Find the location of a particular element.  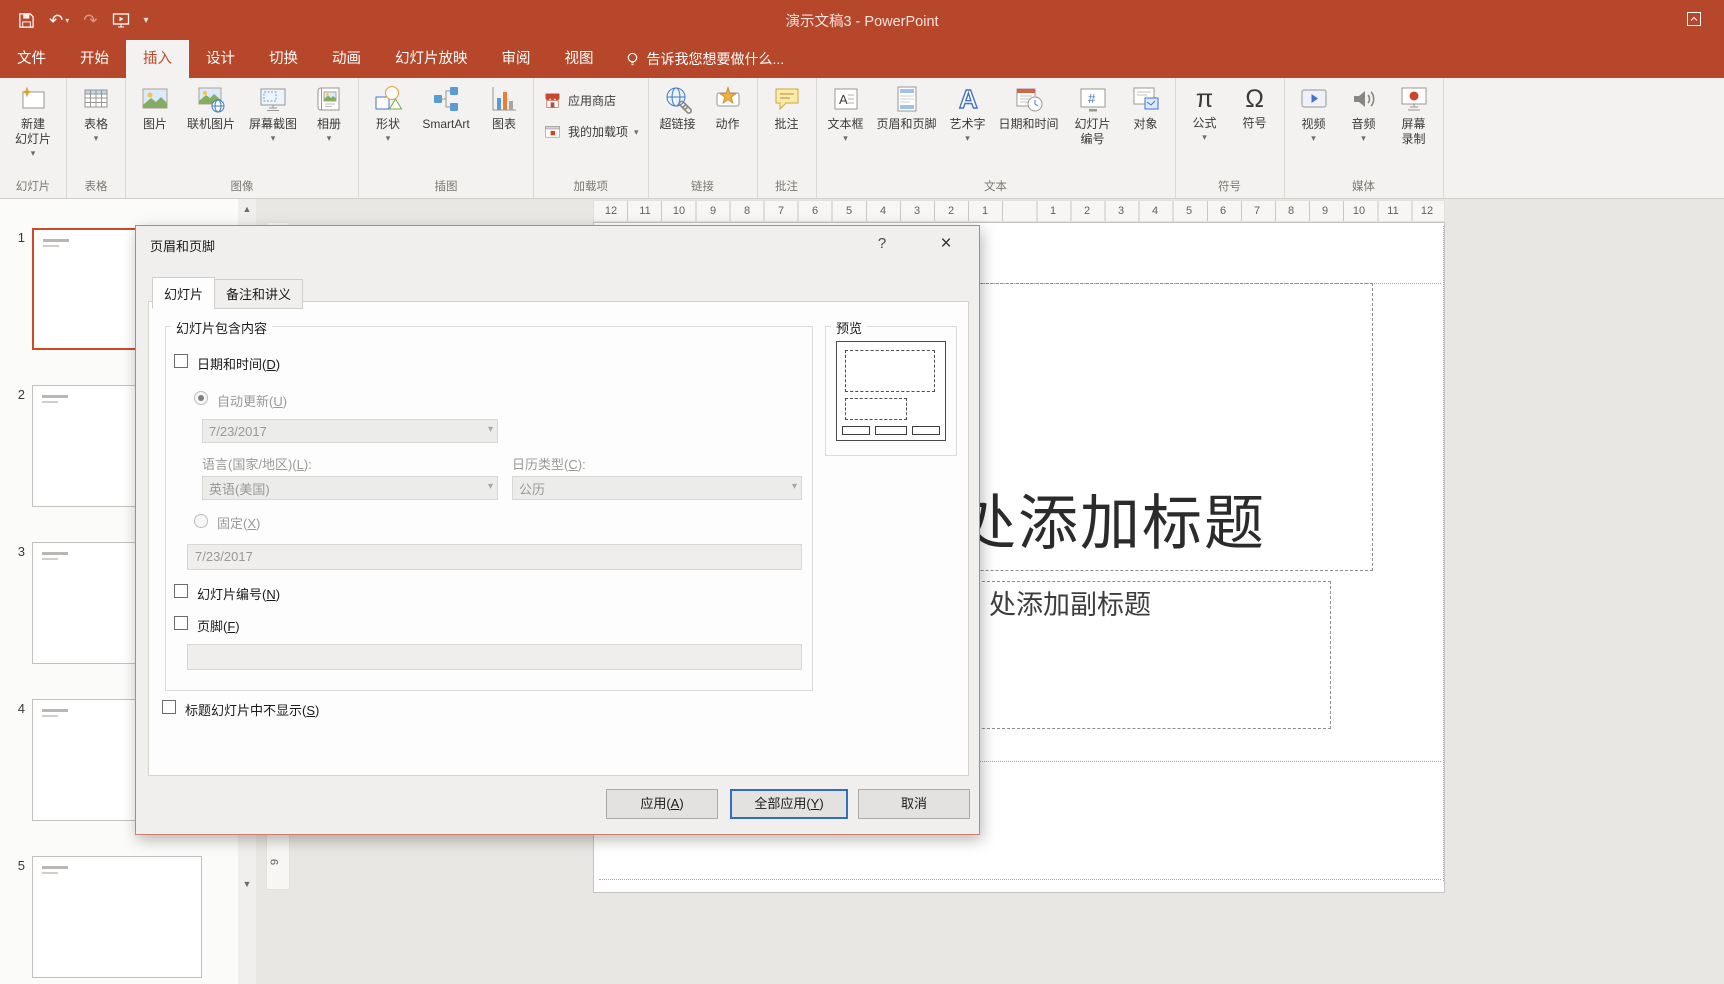

my-addins-button: 我的加载项 ▾ is located at coordinates (591, 131).